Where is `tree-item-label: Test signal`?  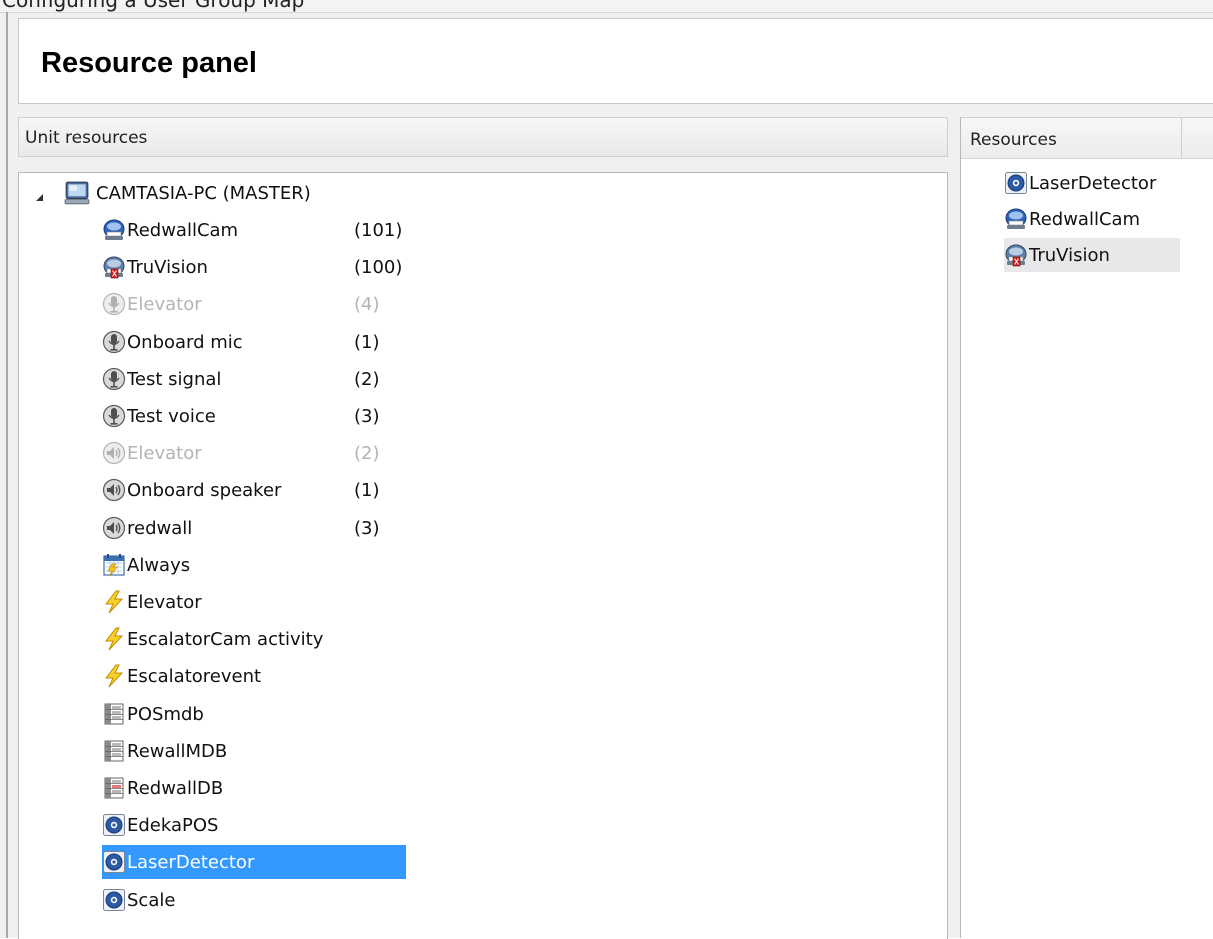 tree-item-label: Test signal is located at coordinates (174, 379).